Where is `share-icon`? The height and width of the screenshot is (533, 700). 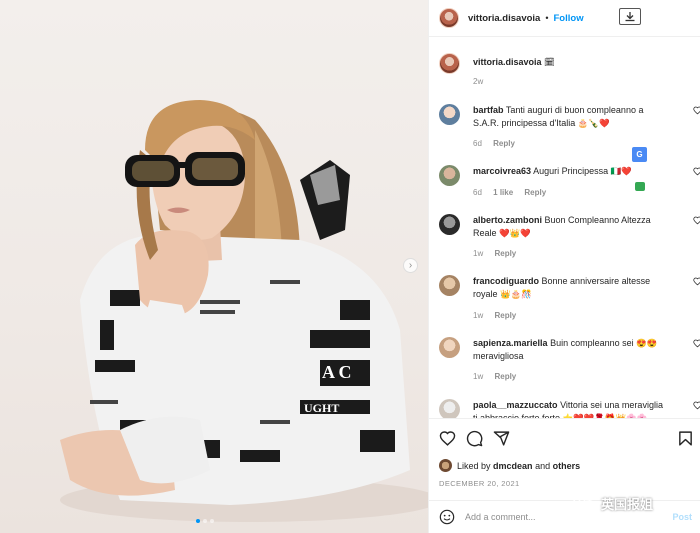
share-icon is located at coordinates (501, 438).